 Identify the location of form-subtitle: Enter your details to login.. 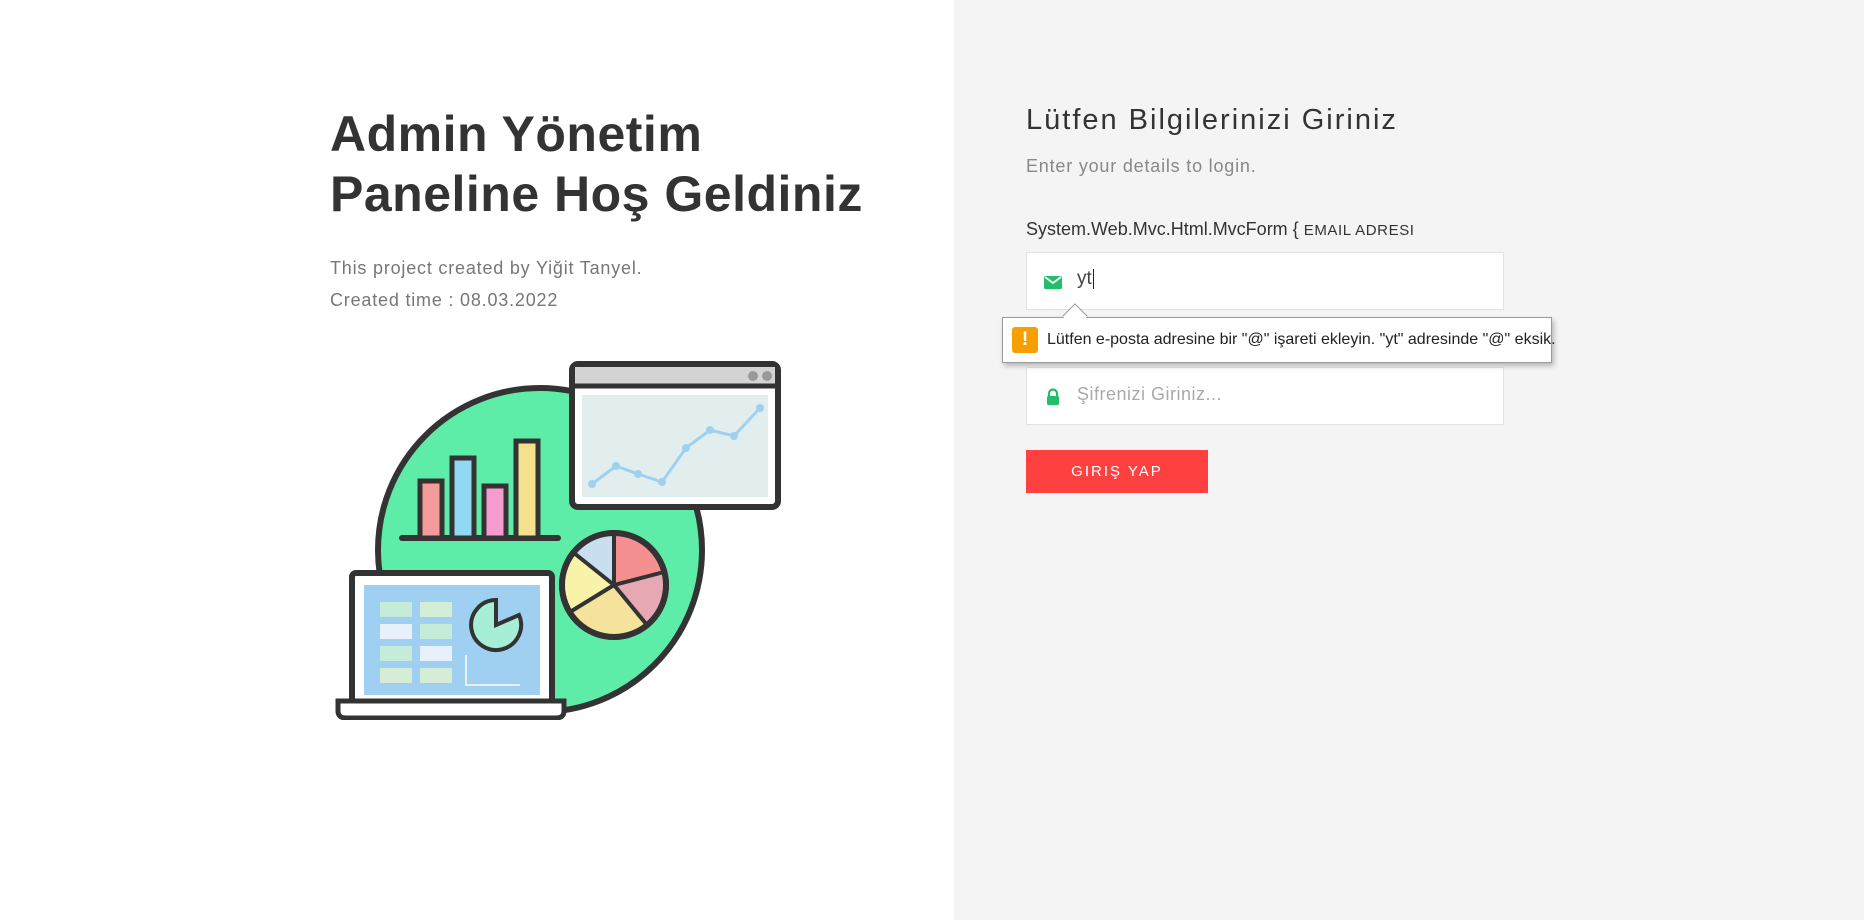
(1141, 166).